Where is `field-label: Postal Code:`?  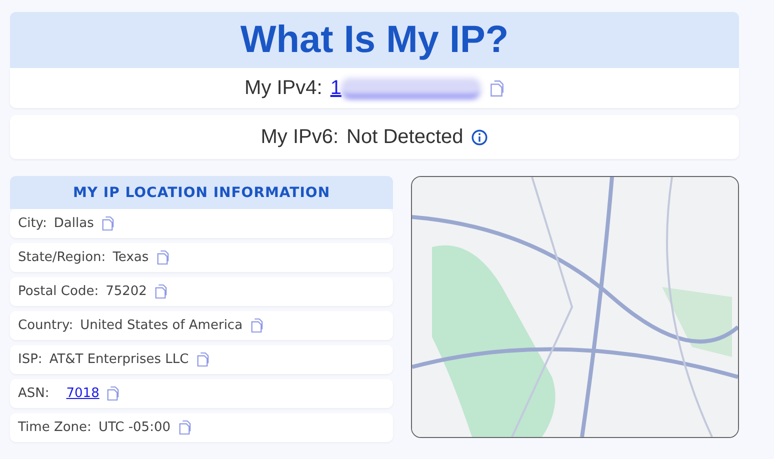
field-label: Postal Code: is located at coordinates (58, 291).